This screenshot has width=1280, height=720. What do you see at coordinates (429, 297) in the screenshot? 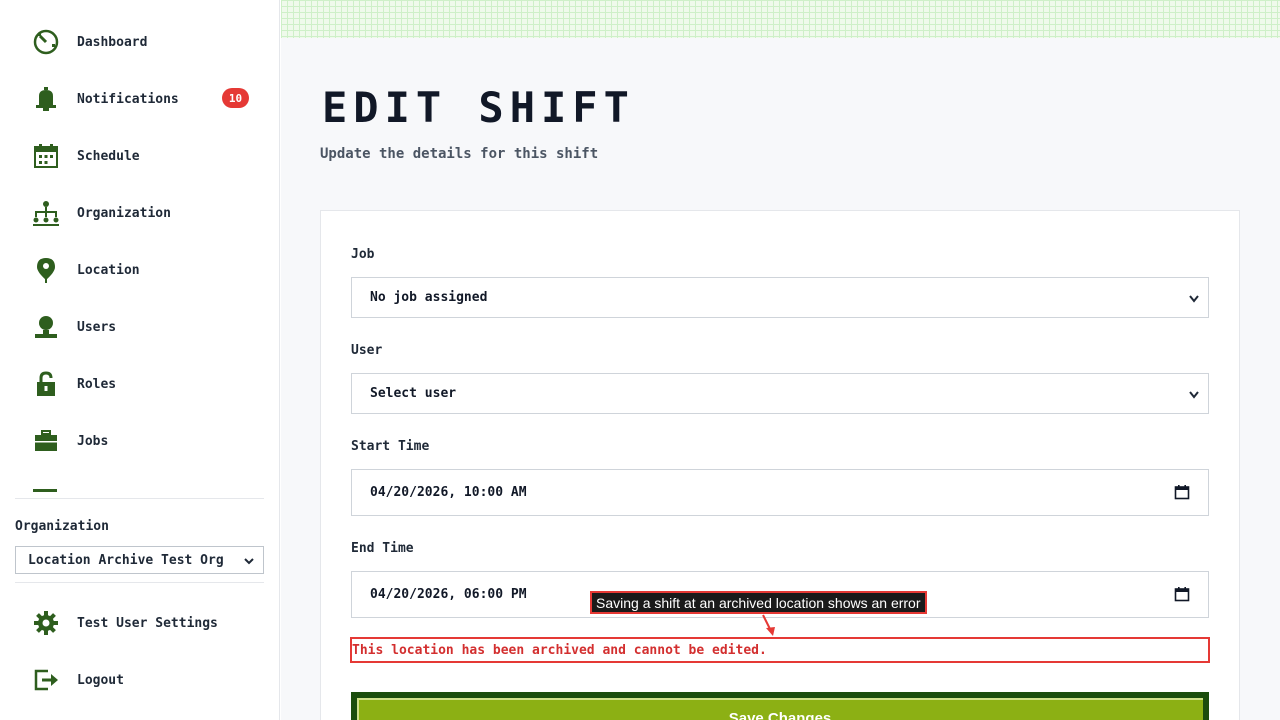
I see `job-select-value: No job assigned` at bounding box center [429, 297].